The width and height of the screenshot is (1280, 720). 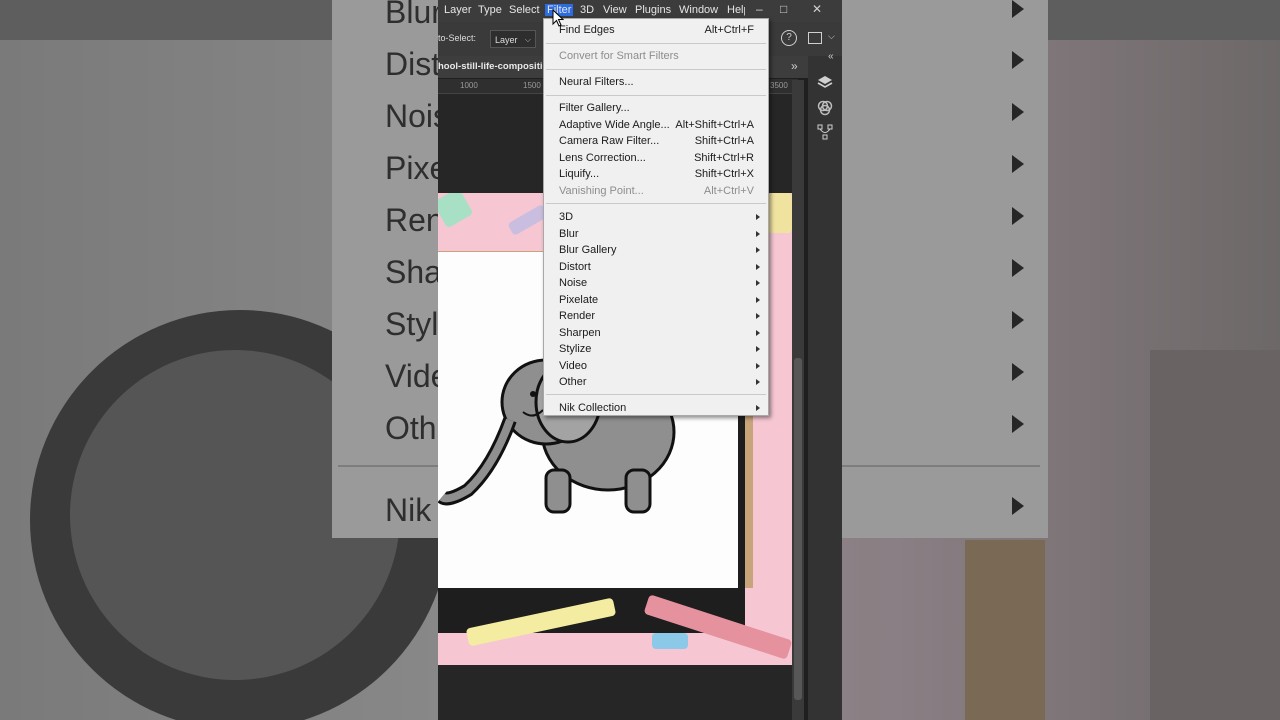 What do you see at coordinates (458, 10) in the screenshot?
I see `menu-layer: Layer` at bounding box center [458, 10].